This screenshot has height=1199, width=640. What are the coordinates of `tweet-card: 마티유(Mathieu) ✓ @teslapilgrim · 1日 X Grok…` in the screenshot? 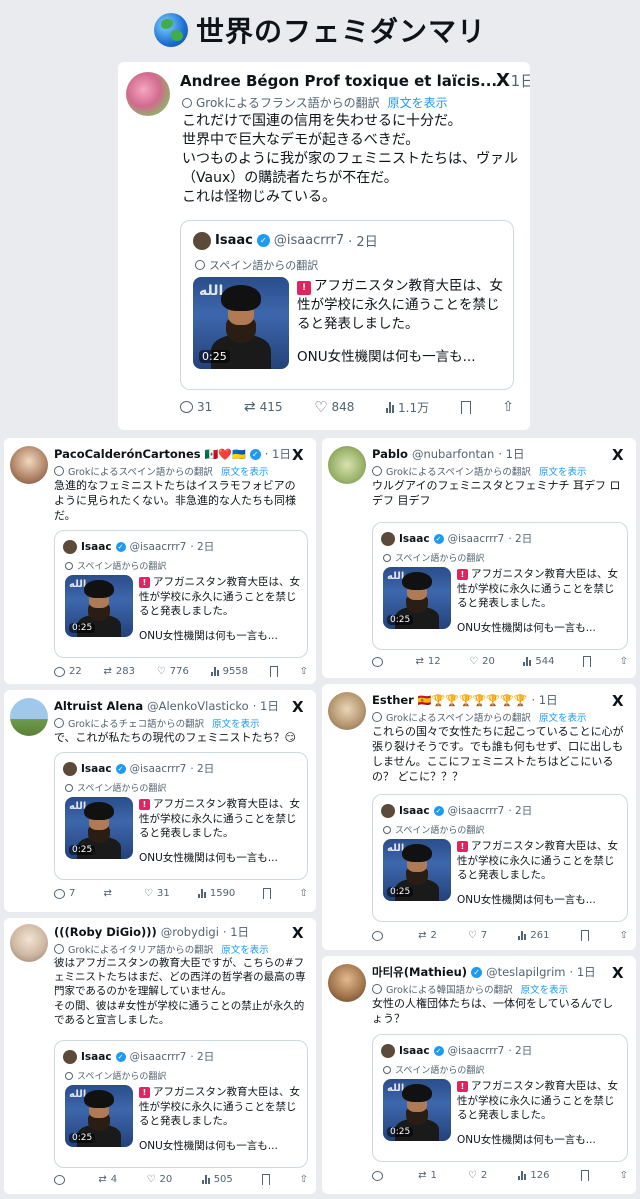 It's located at (479, 1075).